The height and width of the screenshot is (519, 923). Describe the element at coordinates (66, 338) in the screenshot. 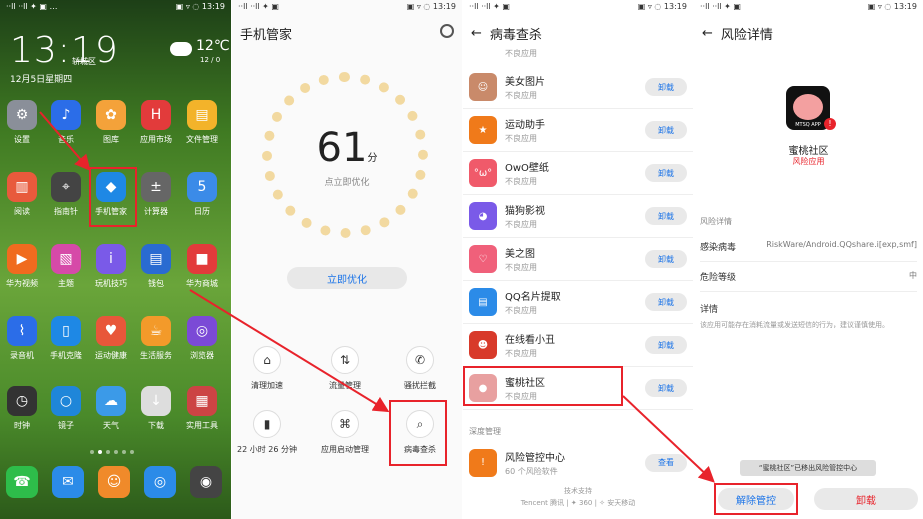

I see `app-icon: ▯ 手机克隆` at that location.